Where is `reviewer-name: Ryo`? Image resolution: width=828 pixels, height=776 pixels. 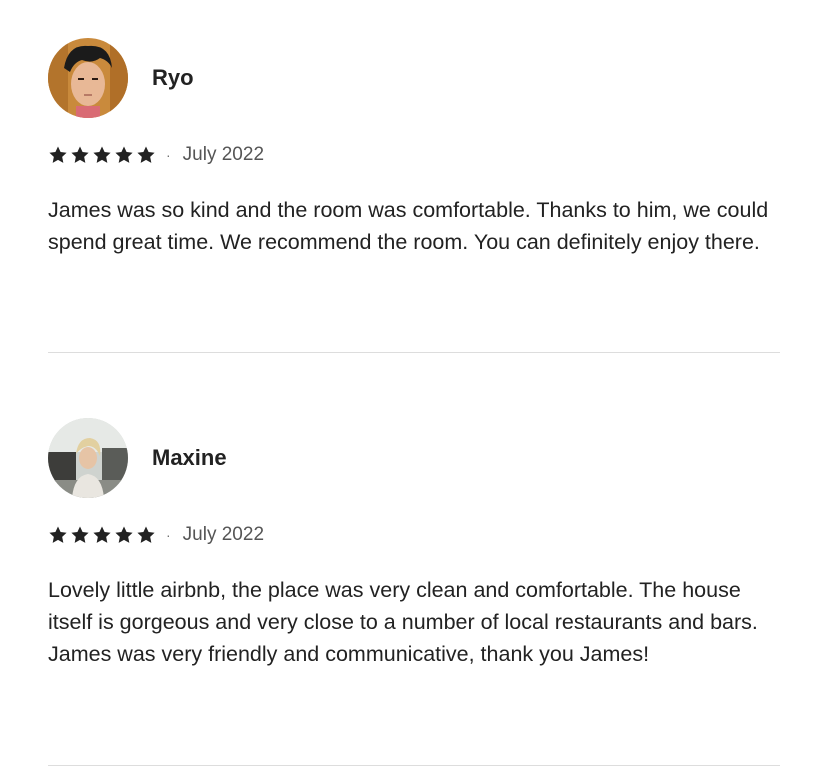 reviewer-name: Ryo is located at coordinates (173, 77).